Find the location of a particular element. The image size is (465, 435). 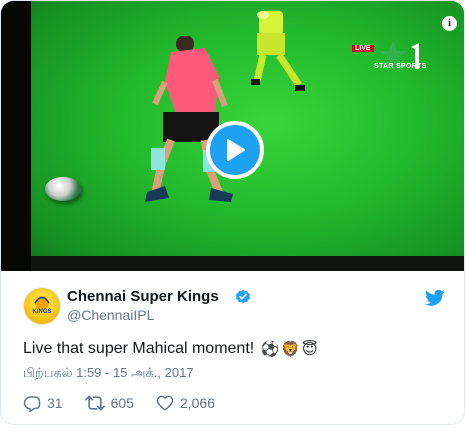

tweet-timestamp: பிற்பகல் 1:59 - 15 அக்., 2017 is located at coordinates (108, 373).